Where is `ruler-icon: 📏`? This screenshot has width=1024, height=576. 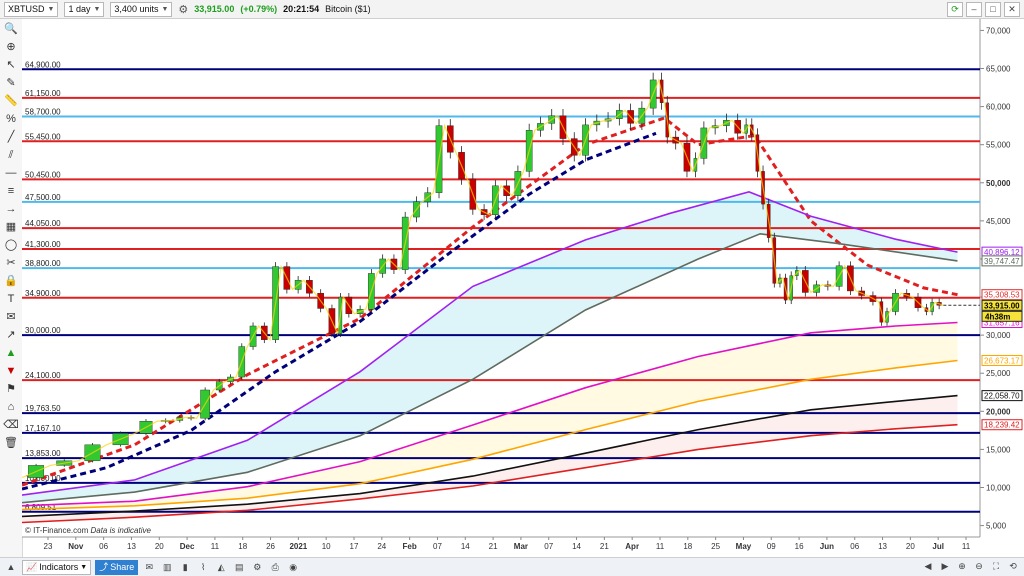 ruler-icon: 📏 is located at coordinates (11, 101).